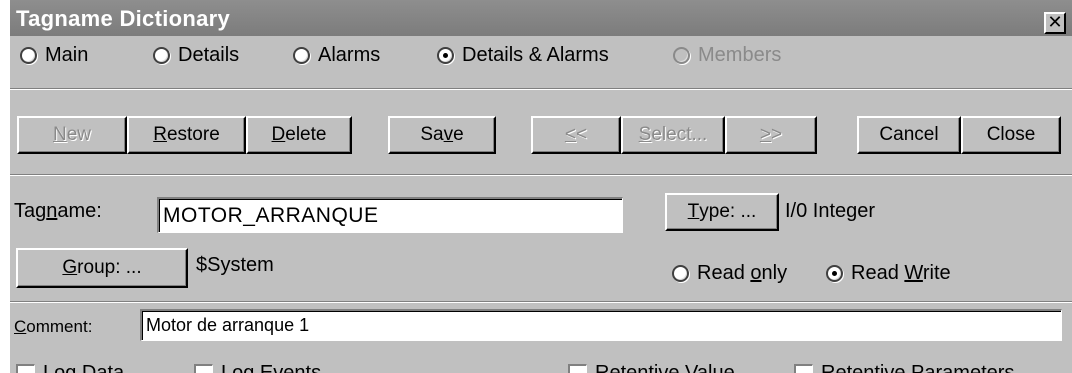 The image size is (1072, 373). What do you see at coordinates (79, 211) in the screenshot?
I see `tagname-label-post: ame:` at bounding box center [79, 211].